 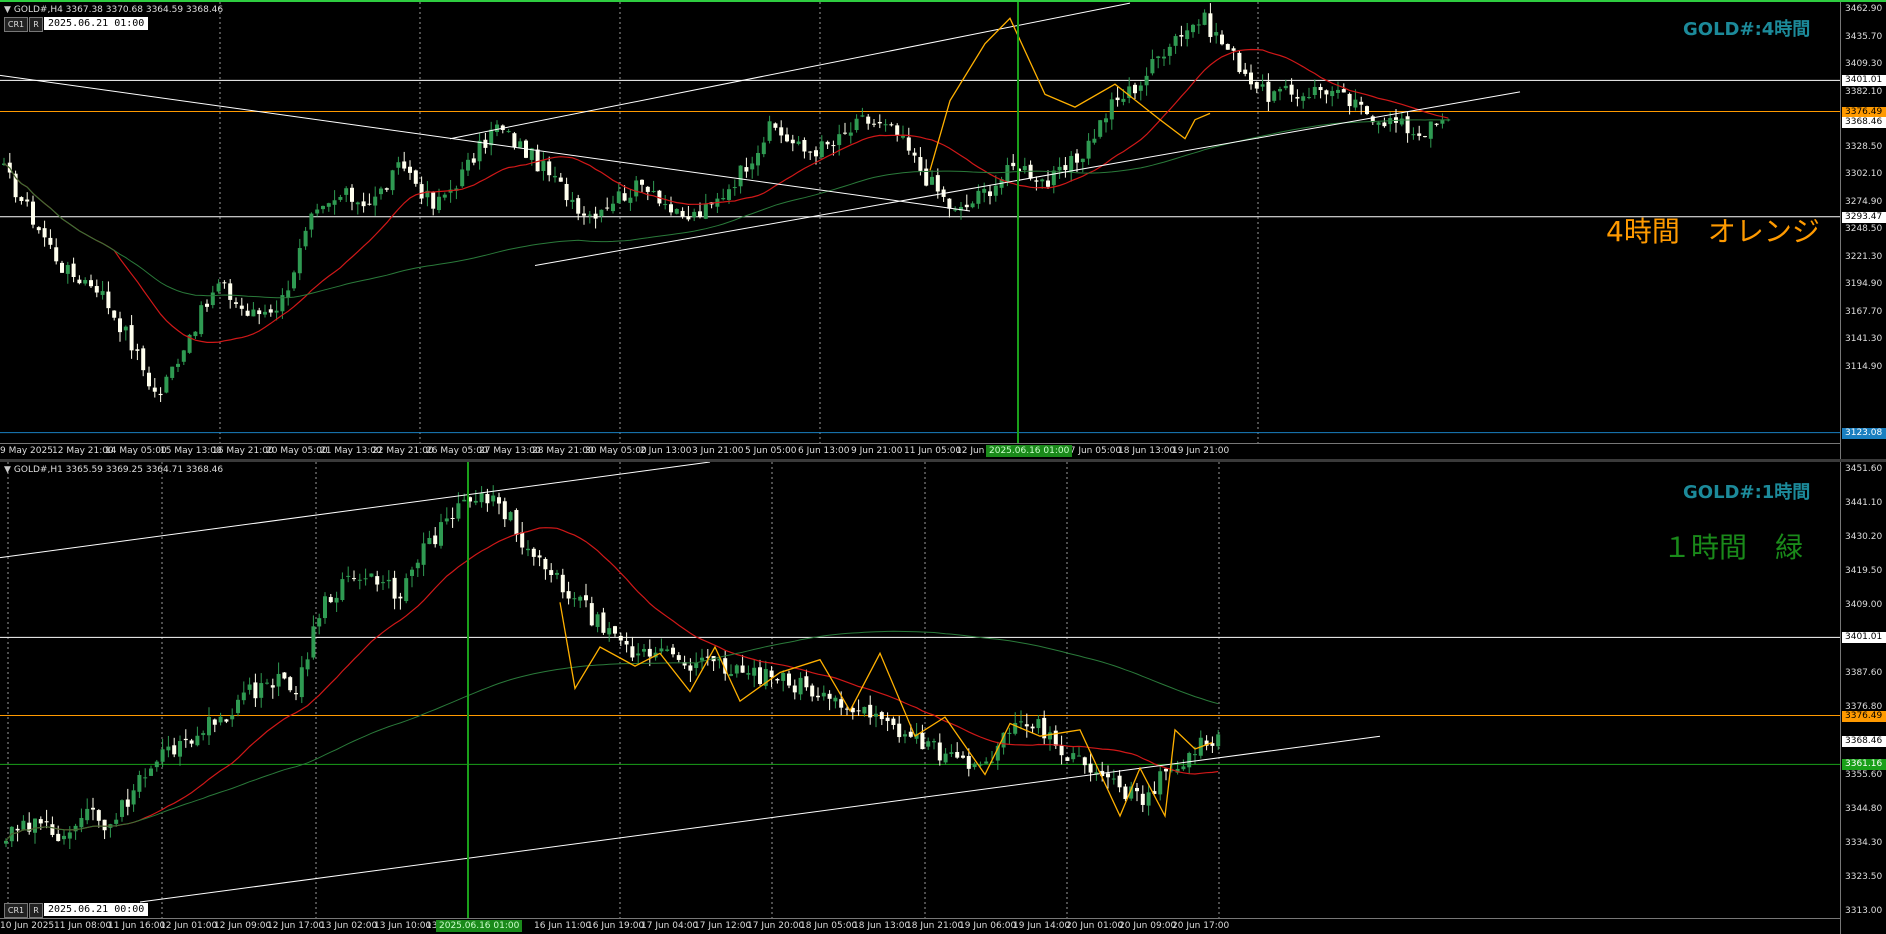 I want to click on time-axis-label: 18 Jun 13:00, so click(x=1147, y=451).